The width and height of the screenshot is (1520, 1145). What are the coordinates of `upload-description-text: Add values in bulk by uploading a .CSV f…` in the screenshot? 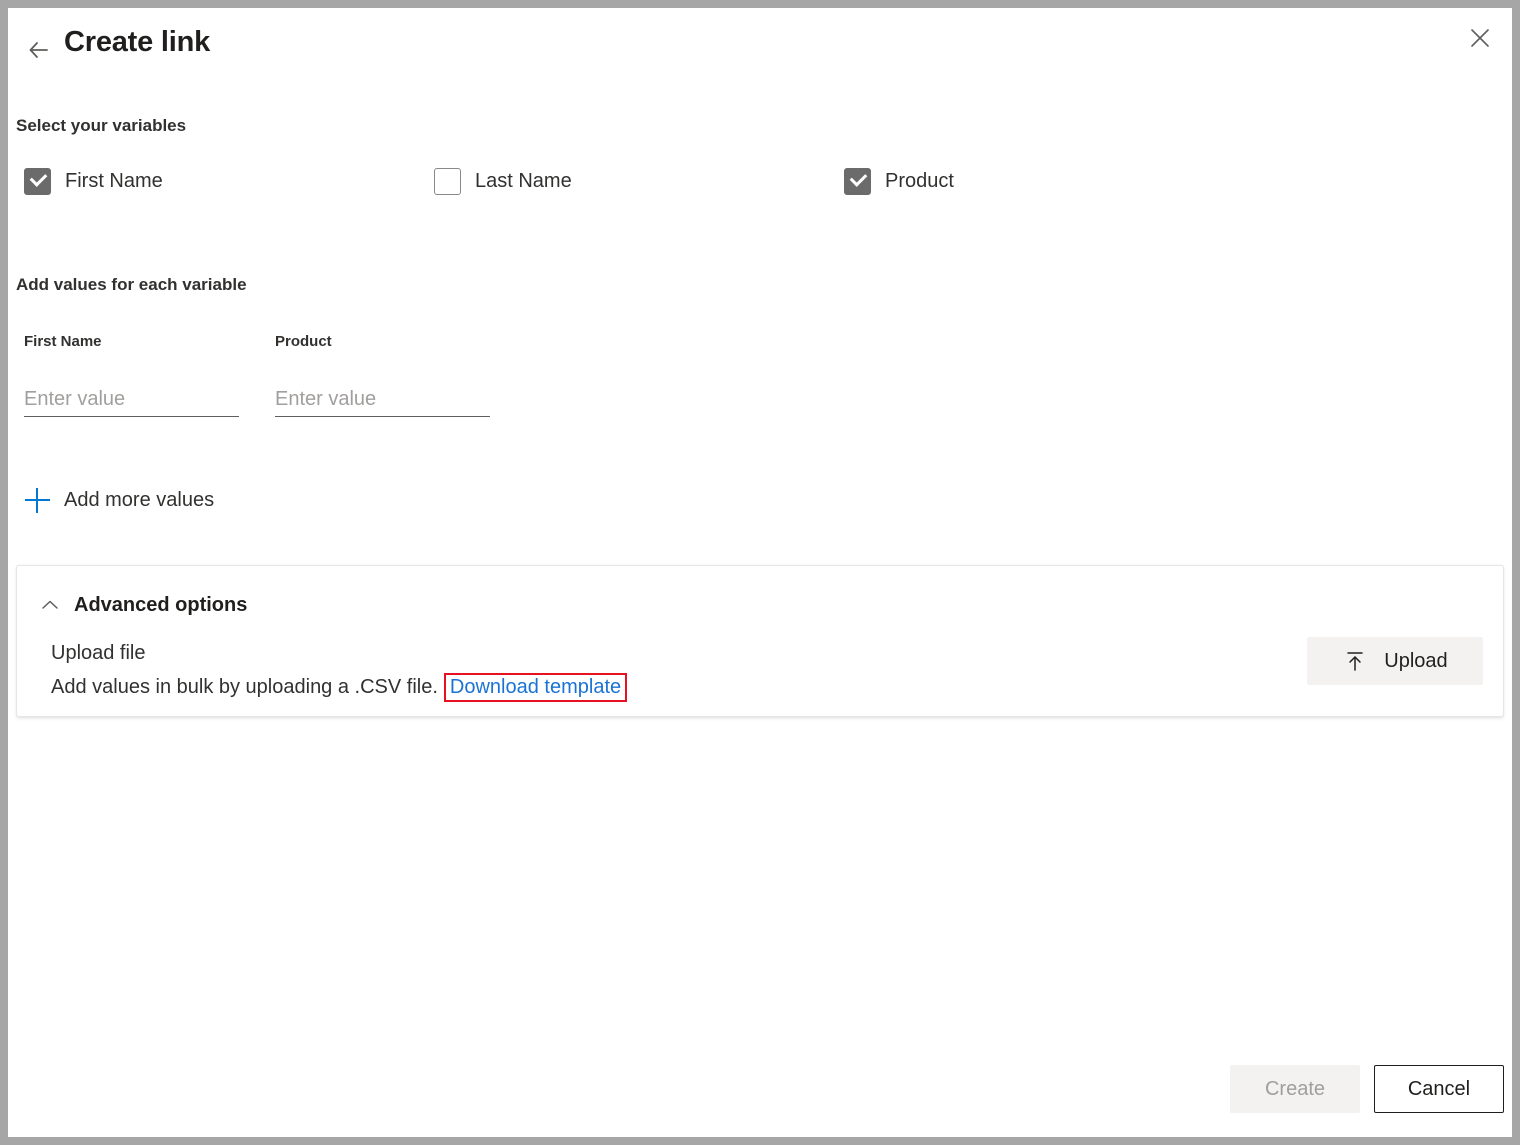 It's located at (244, 687).